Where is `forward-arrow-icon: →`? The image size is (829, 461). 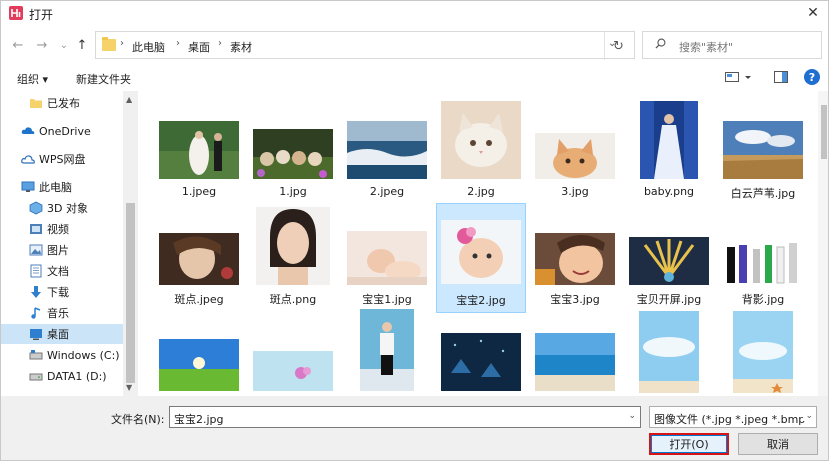
forward-arrow-icon: → is located at coordinates (42, 45).